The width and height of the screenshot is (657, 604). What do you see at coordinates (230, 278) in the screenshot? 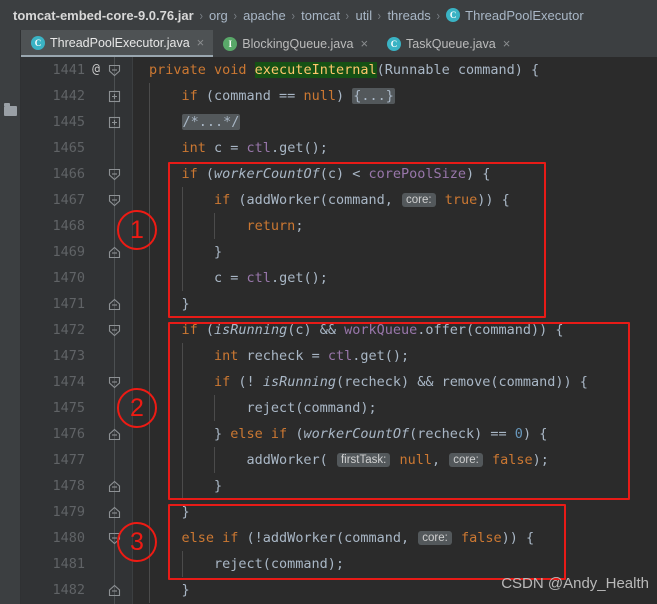
I see `code-text: c = ctl.get();` at bounding box center [230, 278].